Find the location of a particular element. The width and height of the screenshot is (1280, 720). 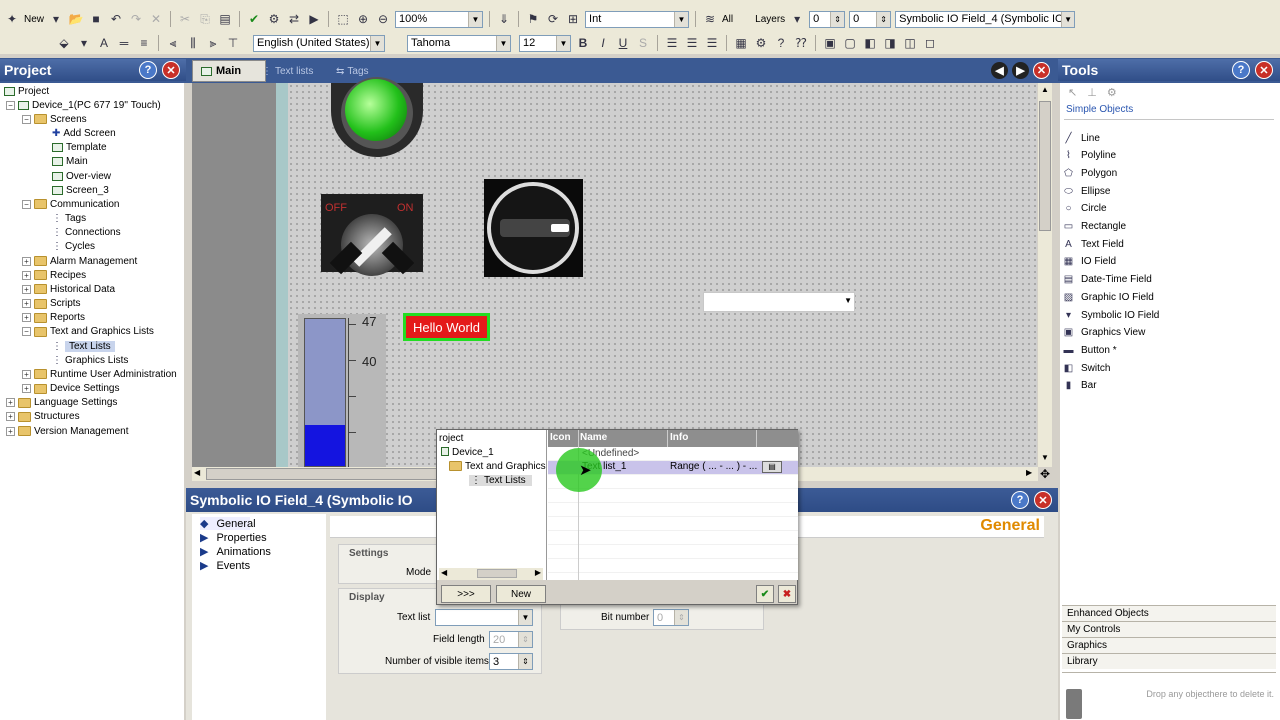

all-label: All is located at coordinates (727, 19).